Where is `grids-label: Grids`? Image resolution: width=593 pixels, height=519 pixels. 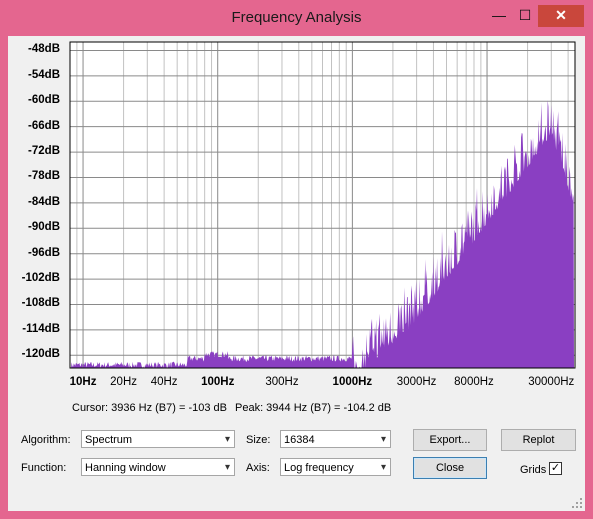 grids-label: Grids is located at coordinates (533, 470).